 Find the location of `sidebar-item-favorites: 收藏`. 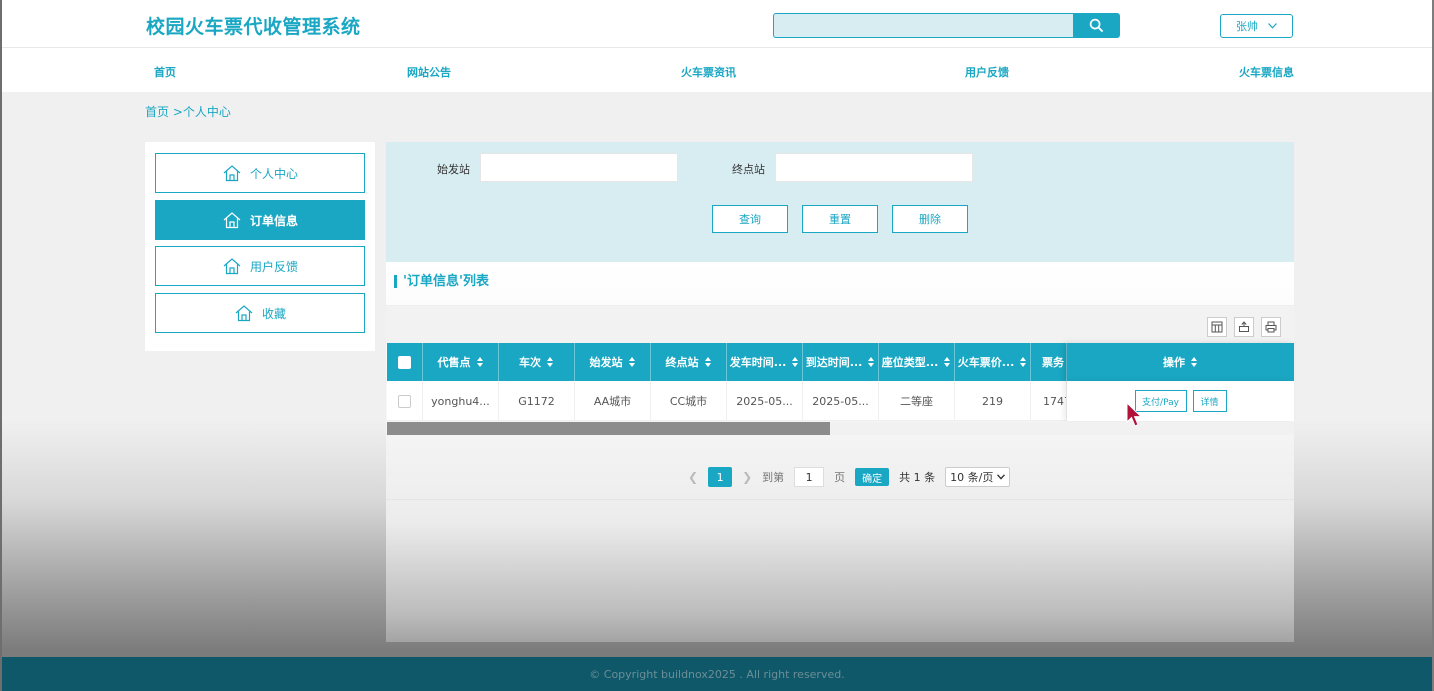

sidebar-item-favorites: 收藏 is located at coordinates (260, 313).